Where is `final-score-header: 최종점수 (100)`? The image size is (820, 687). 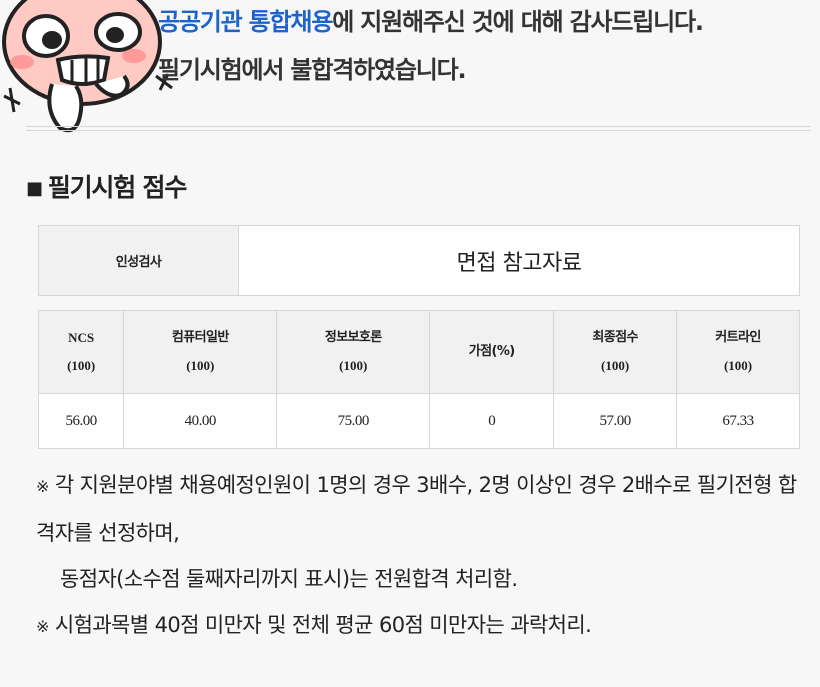 final-score-header: 최종점수 (100) is located at coordinates (615, 352).